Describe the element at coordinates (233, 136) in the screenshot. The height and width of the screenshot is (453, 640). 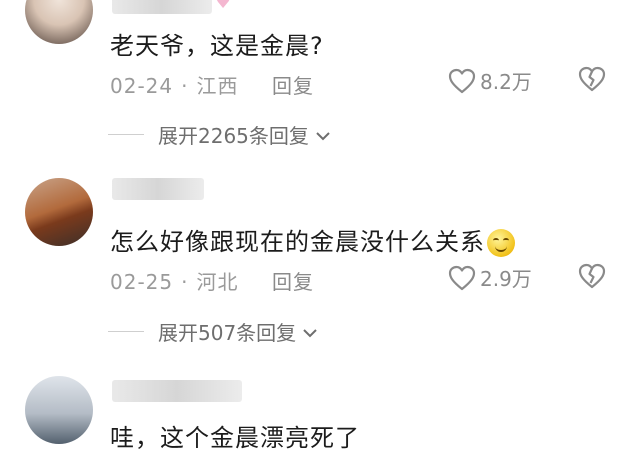
I see `expand-replies-label: 展开2265条回复` at that location.